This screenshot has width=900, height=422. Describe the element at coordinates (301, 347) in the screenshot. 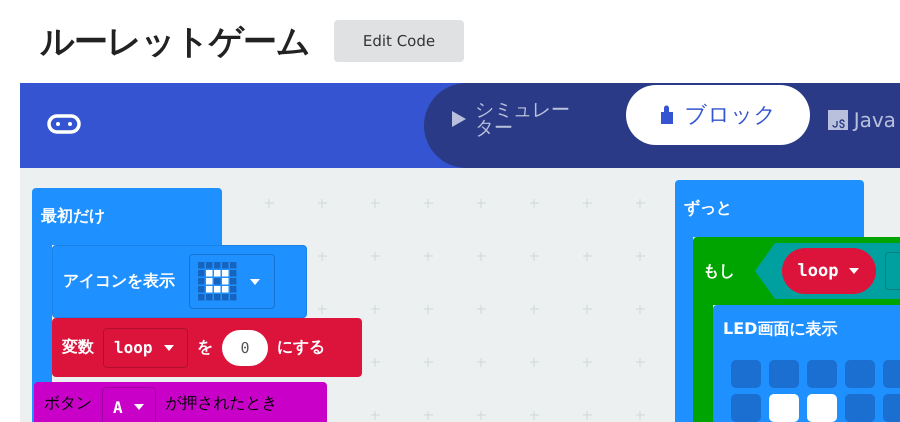

I see `block-label: にする` at that location.